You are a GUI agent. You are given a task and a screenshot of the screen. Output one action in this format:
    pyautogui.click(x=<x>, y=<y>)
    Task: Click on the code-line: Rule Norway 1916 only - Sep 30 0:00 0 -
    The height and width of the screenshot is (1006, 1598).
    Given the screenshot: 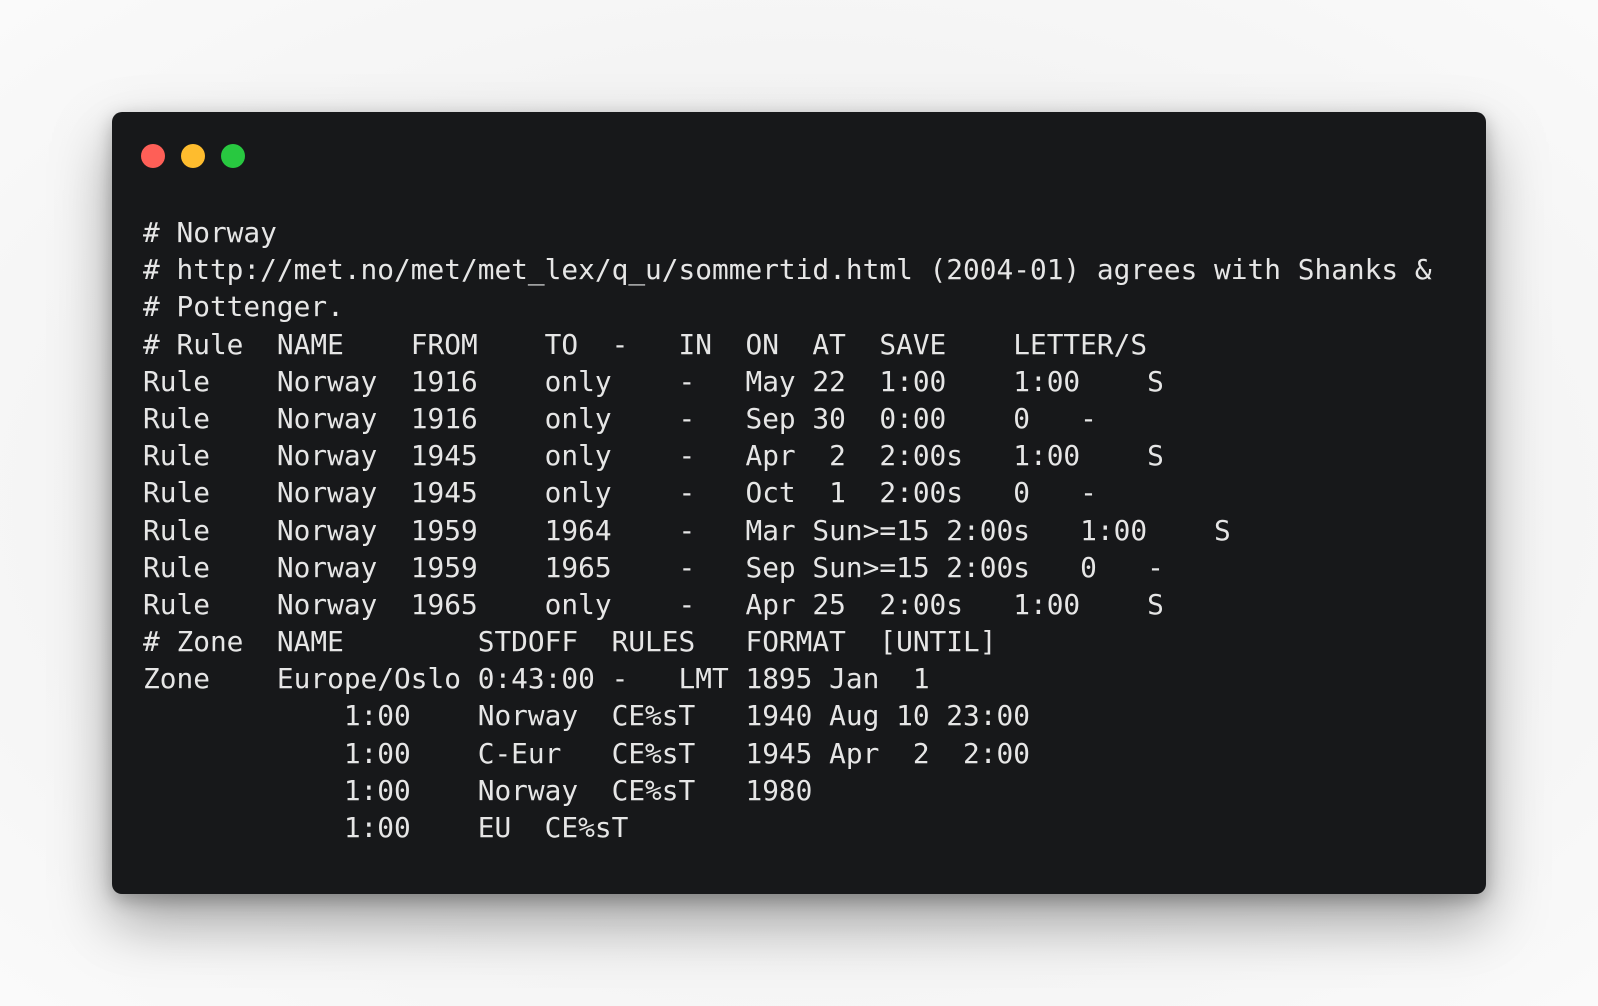 What is the action you would take?
    pyautogui.click(x=620, y=418)
    